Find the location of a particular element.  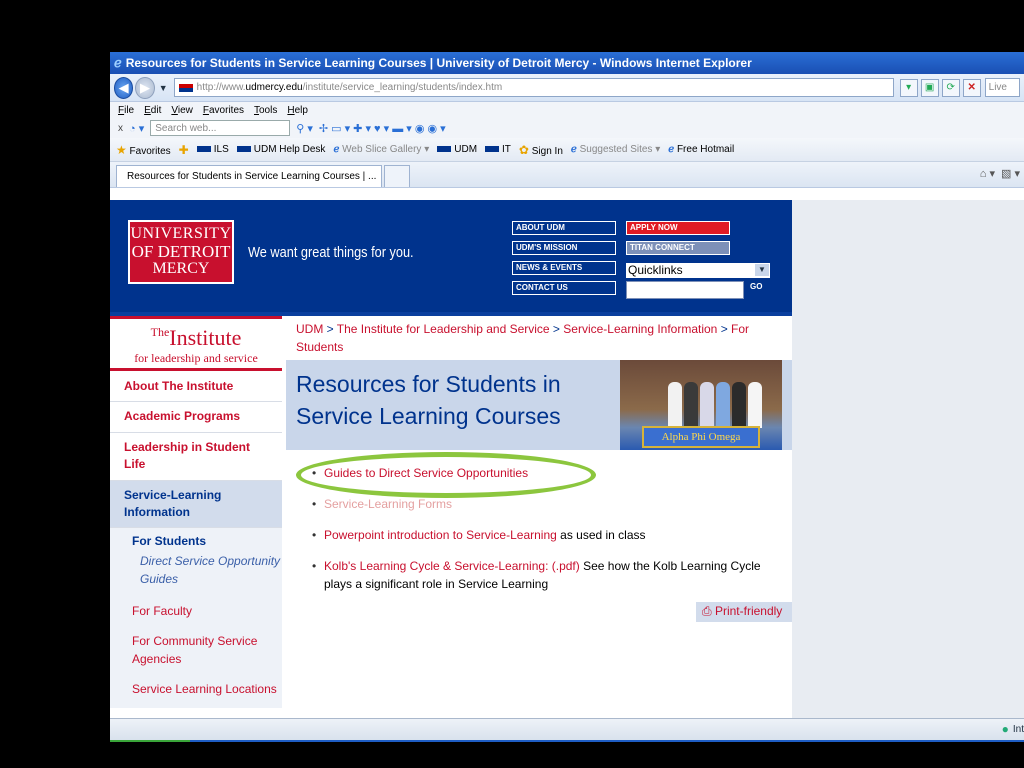

menu-help: Help is located at coordinates (297, 110).